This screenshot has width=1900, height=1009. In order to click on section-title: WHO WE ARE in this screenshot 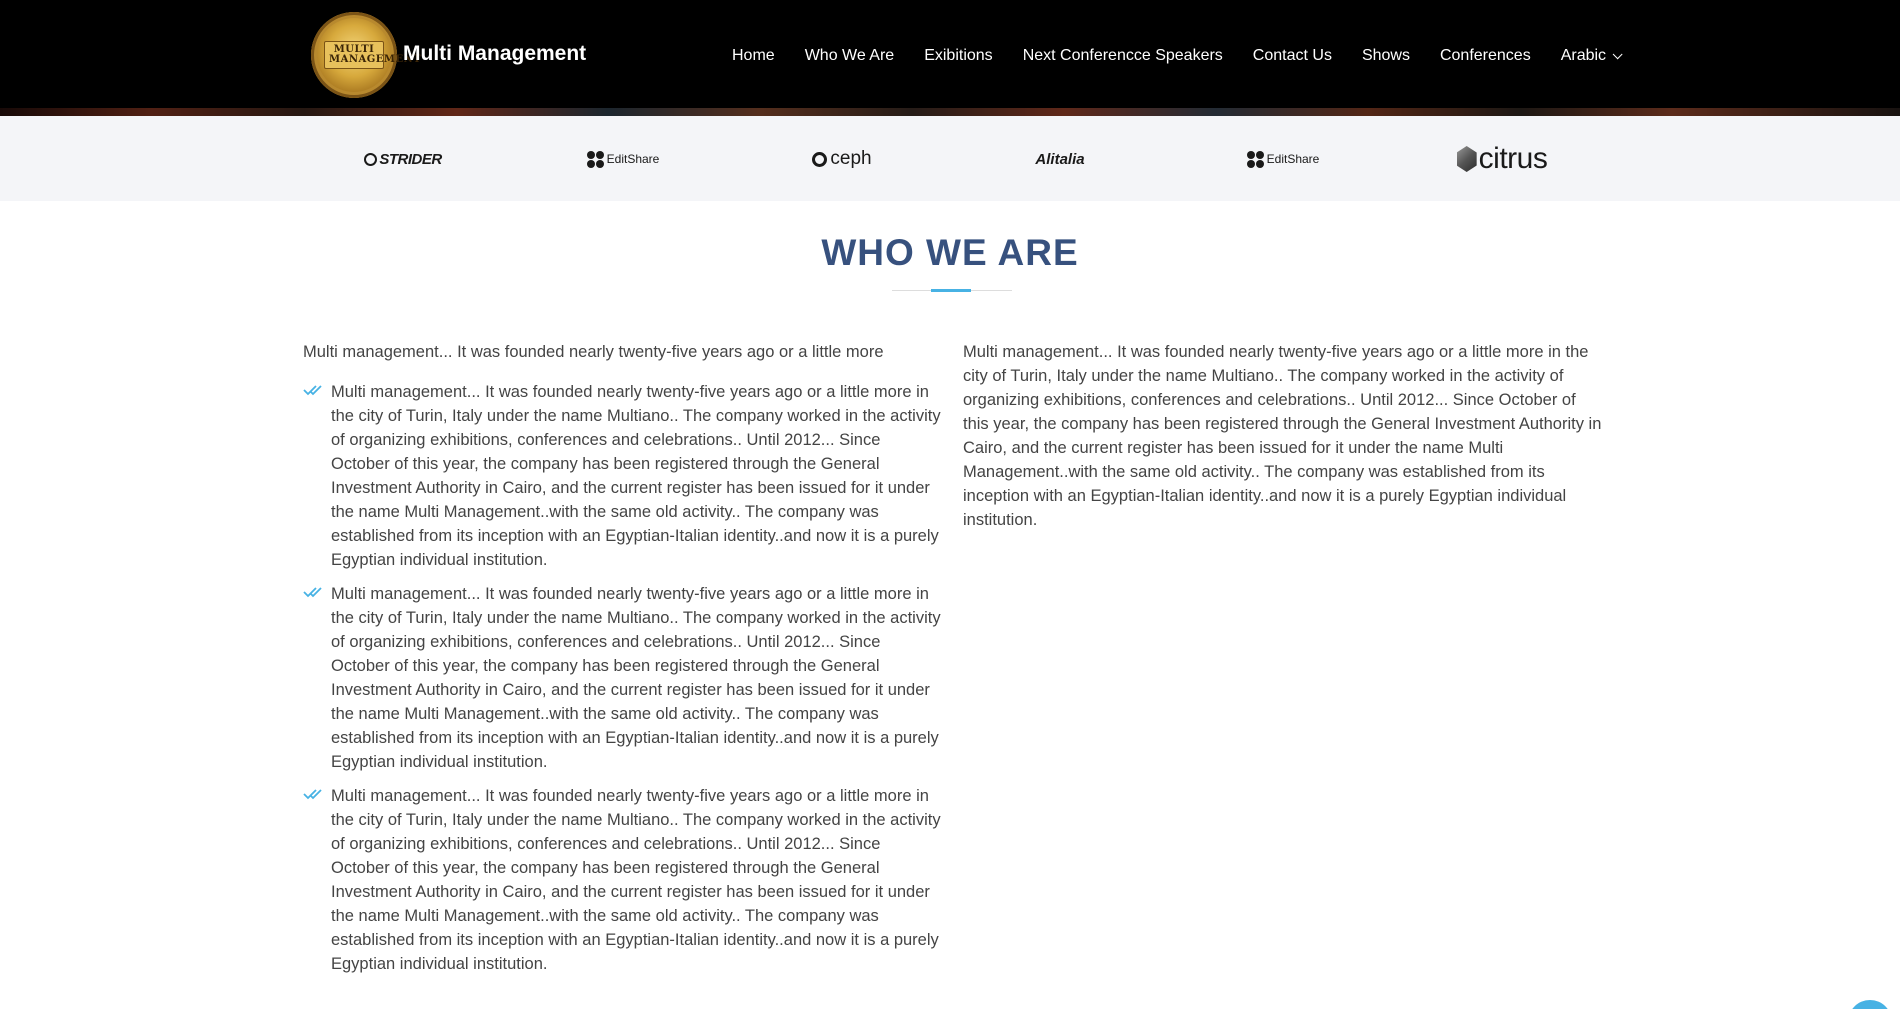, I will do `click(950, 252)`.